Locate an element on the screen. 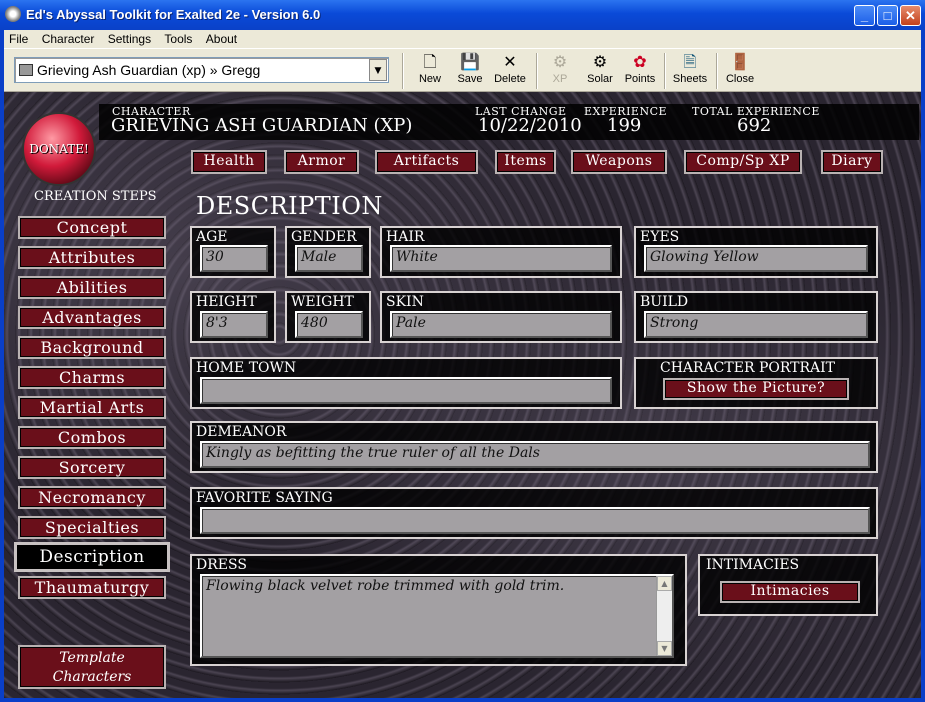 This screenshot has width=925, height=702. step-martial-arts: Martial Arts is located at coordinates (92, 407).